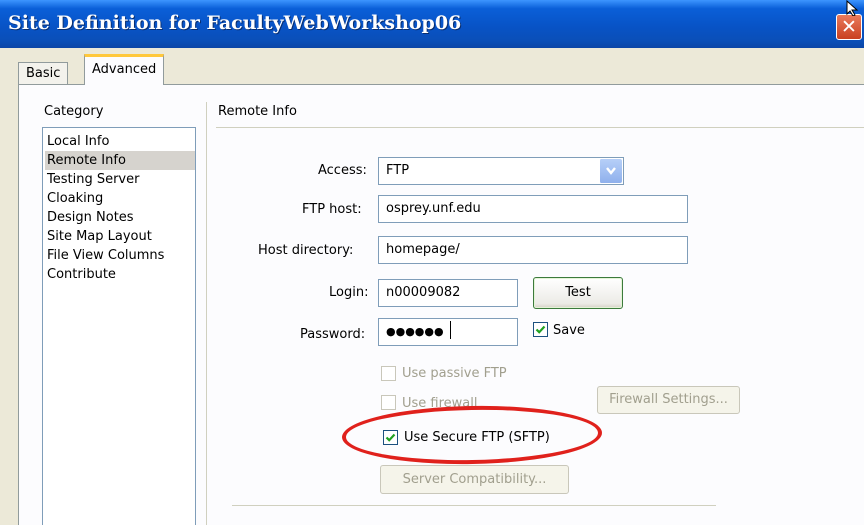  Describe the element at coordinates (454, 373) in the screenshot. I see `passive-ftp-label: Use passive FTP` at that location.